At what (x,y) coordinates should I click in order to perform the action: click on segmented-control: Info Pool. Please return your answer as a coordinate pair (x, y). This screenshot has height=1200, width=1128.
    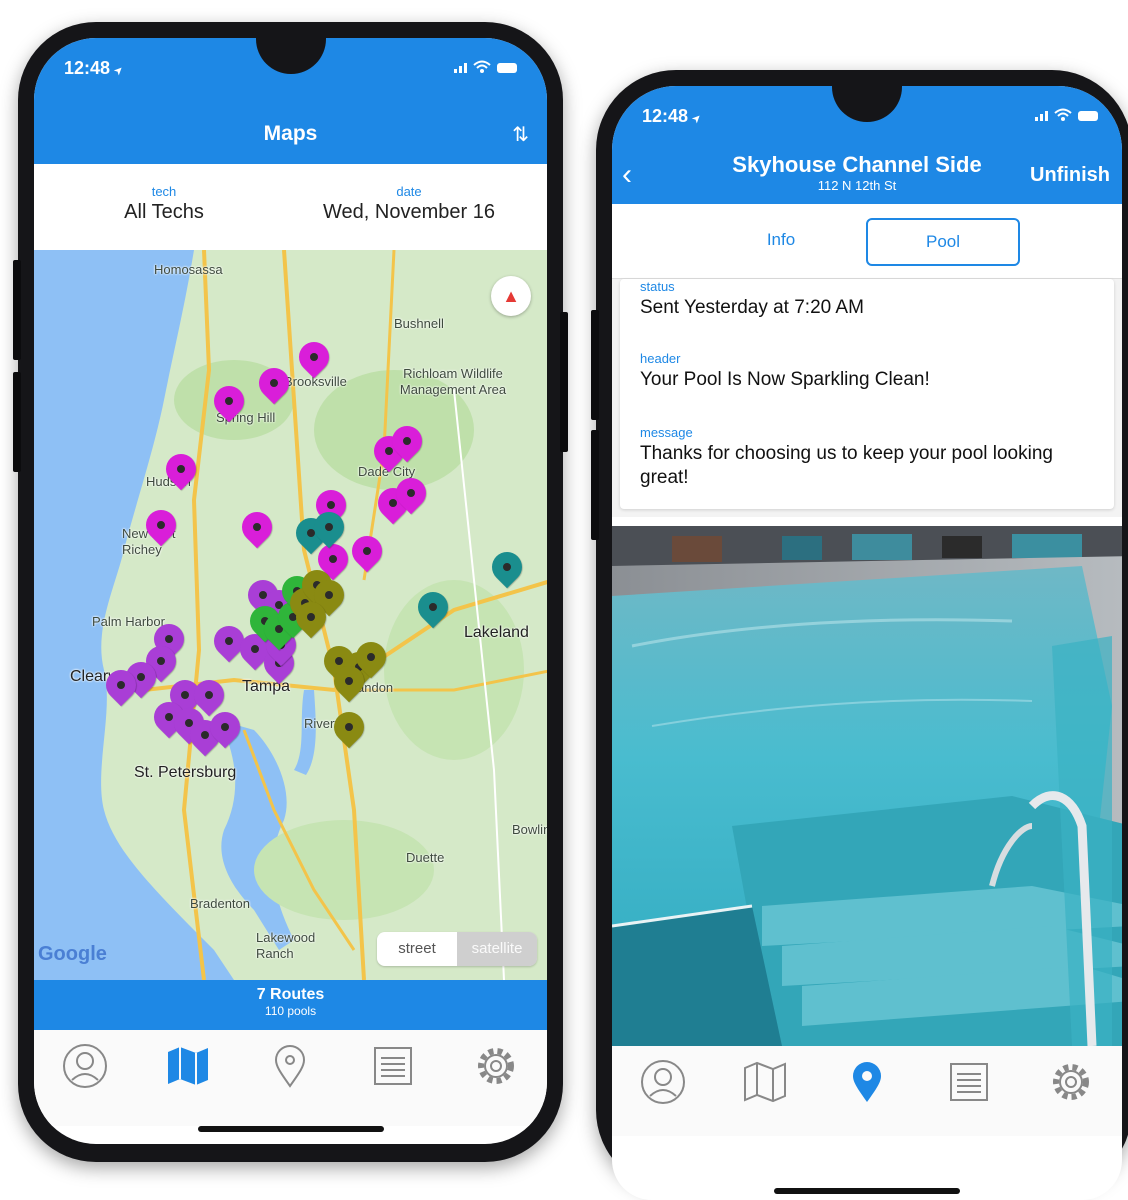
    Looking at the image, I should click on (867, 241).